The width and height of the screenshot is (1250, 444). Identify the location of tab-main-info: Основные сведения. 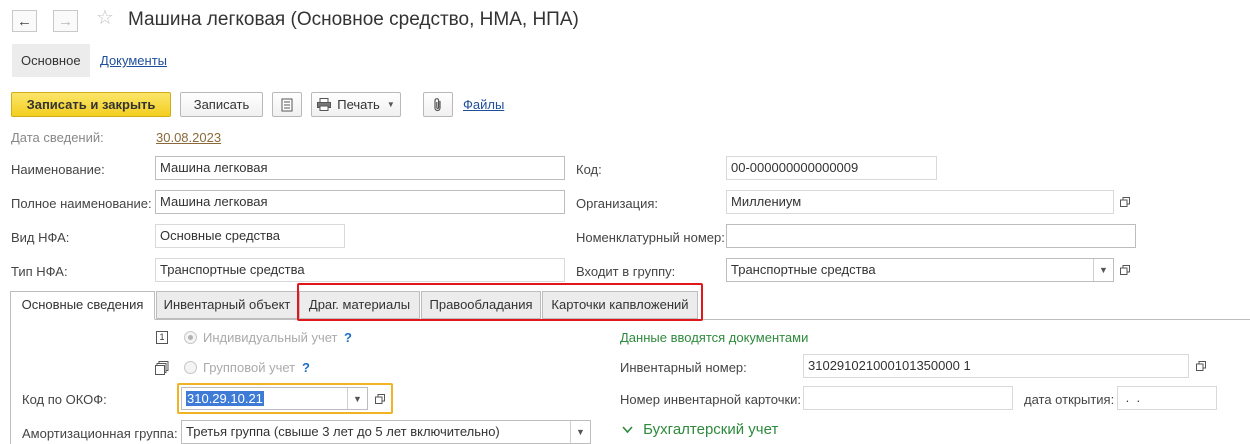
(82, 305).